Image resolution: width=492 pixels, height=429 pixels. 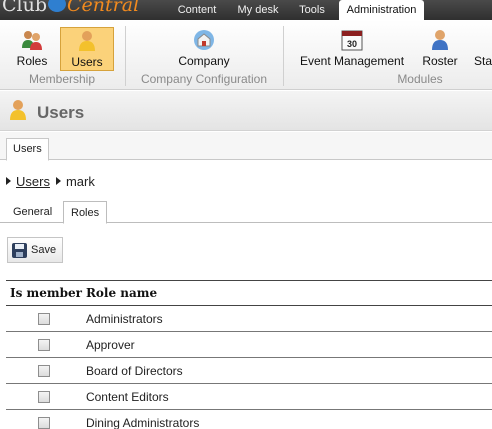 I want to click on ribbon-roster-button: Roster, so click(x=440, y=49).